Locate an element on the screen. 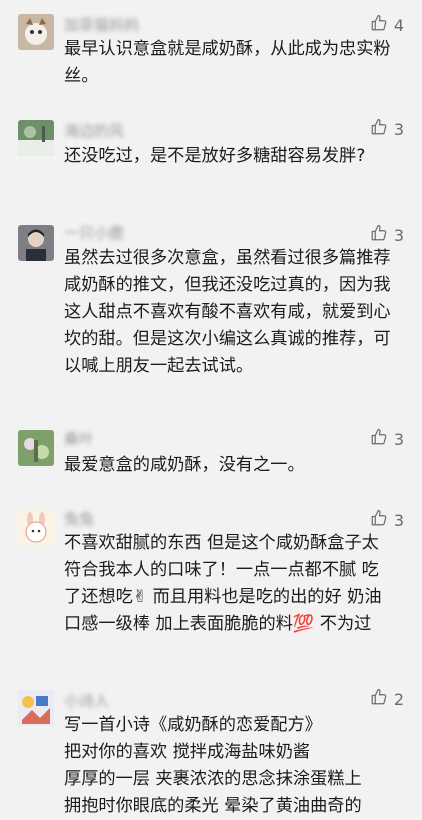 The image size is (422, 820). commenter-name: 一只小鹿 is located at coordinates (94, 232).